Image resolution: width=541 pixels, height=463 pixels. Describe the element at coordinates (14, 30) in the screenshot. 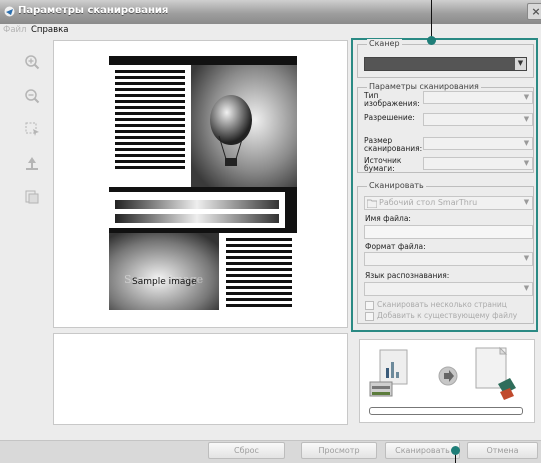

I see `menu-file: Файл` at that location.